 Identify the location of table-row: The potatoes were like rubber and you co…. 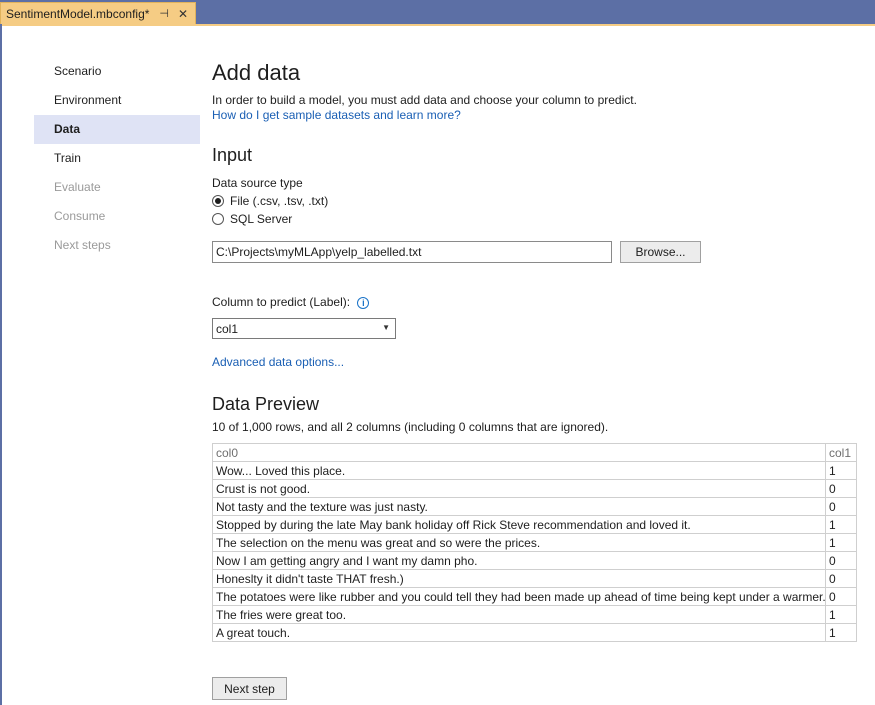
(534, 596).